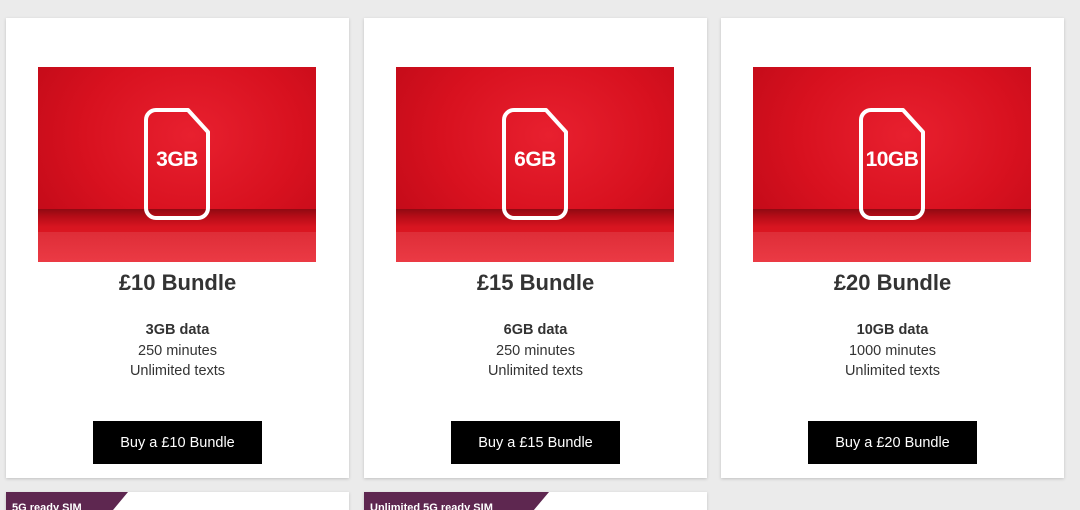 This screenshot has height=510, width=1080. What do you see at coordinates (177, 442) in the screenshot?
I see `buy-10-bundle-button: Buy a £10 Bundle` at bounding box center [177, 442].